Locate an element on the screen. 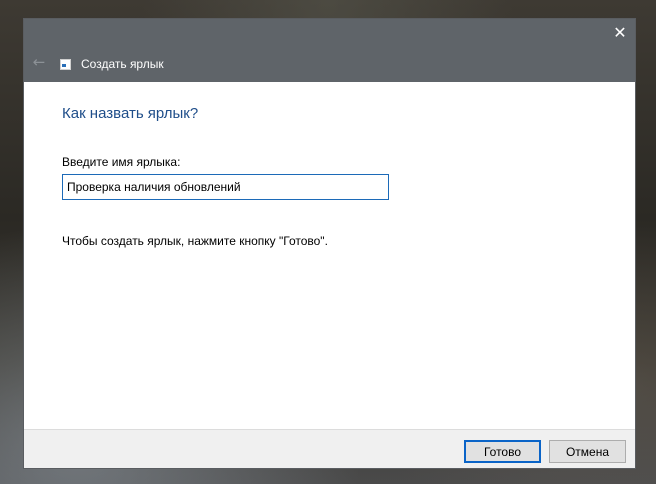 The height and width of the screenshot is (484, 656). close-icon: ✕ is located at coordinates (620, 34).